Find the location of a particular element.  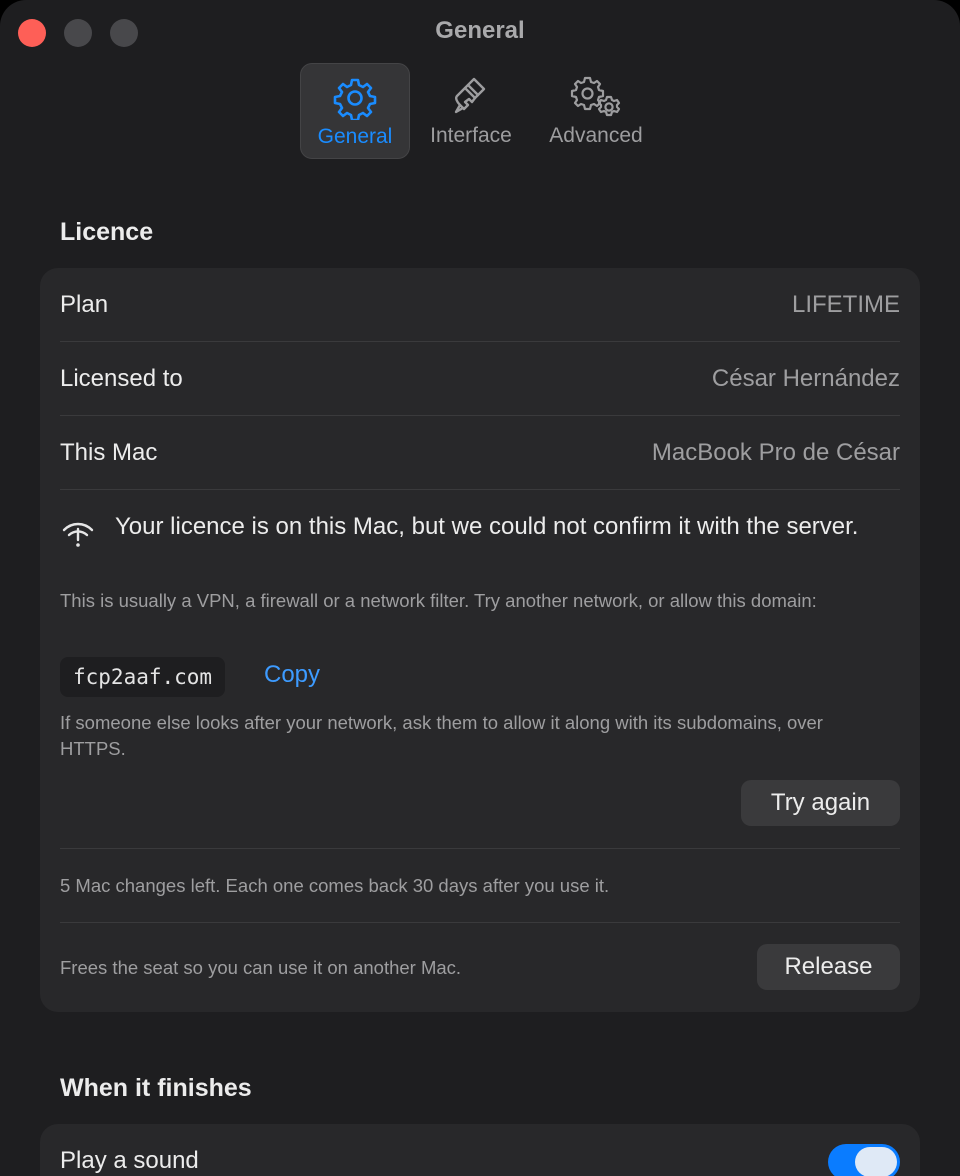

plan-label: Plan is located at coordinates (84, 304).